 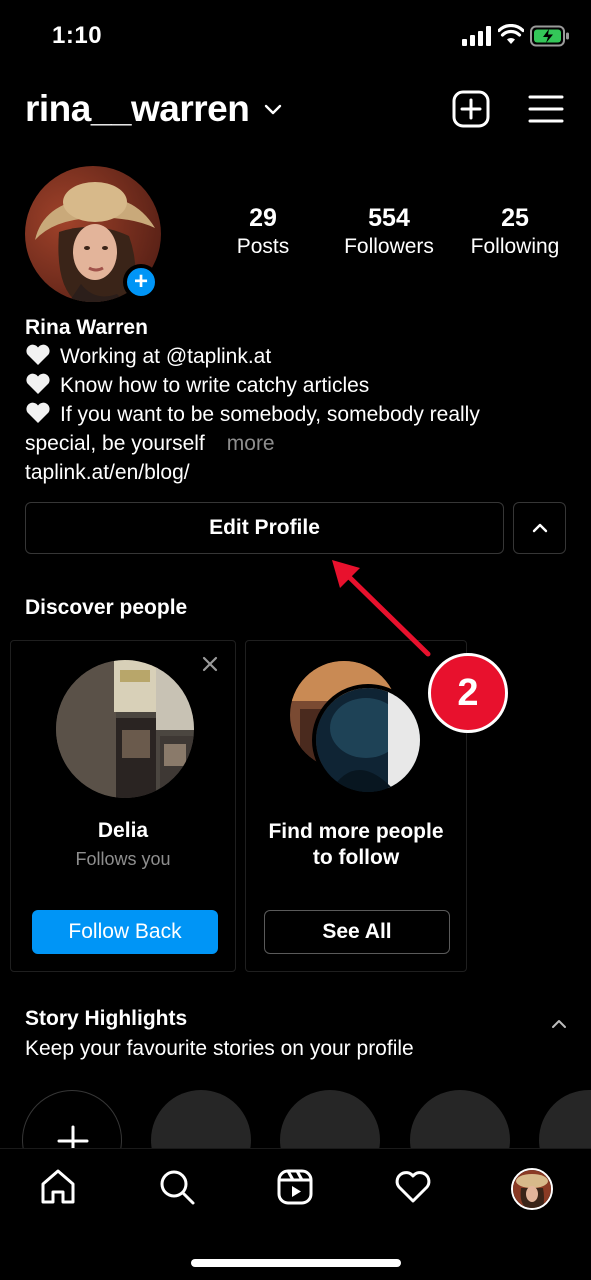 What do you see at coordinates (251, 443) in the screenshot?
I see `more-link: more` at bounding box center [251, 443].